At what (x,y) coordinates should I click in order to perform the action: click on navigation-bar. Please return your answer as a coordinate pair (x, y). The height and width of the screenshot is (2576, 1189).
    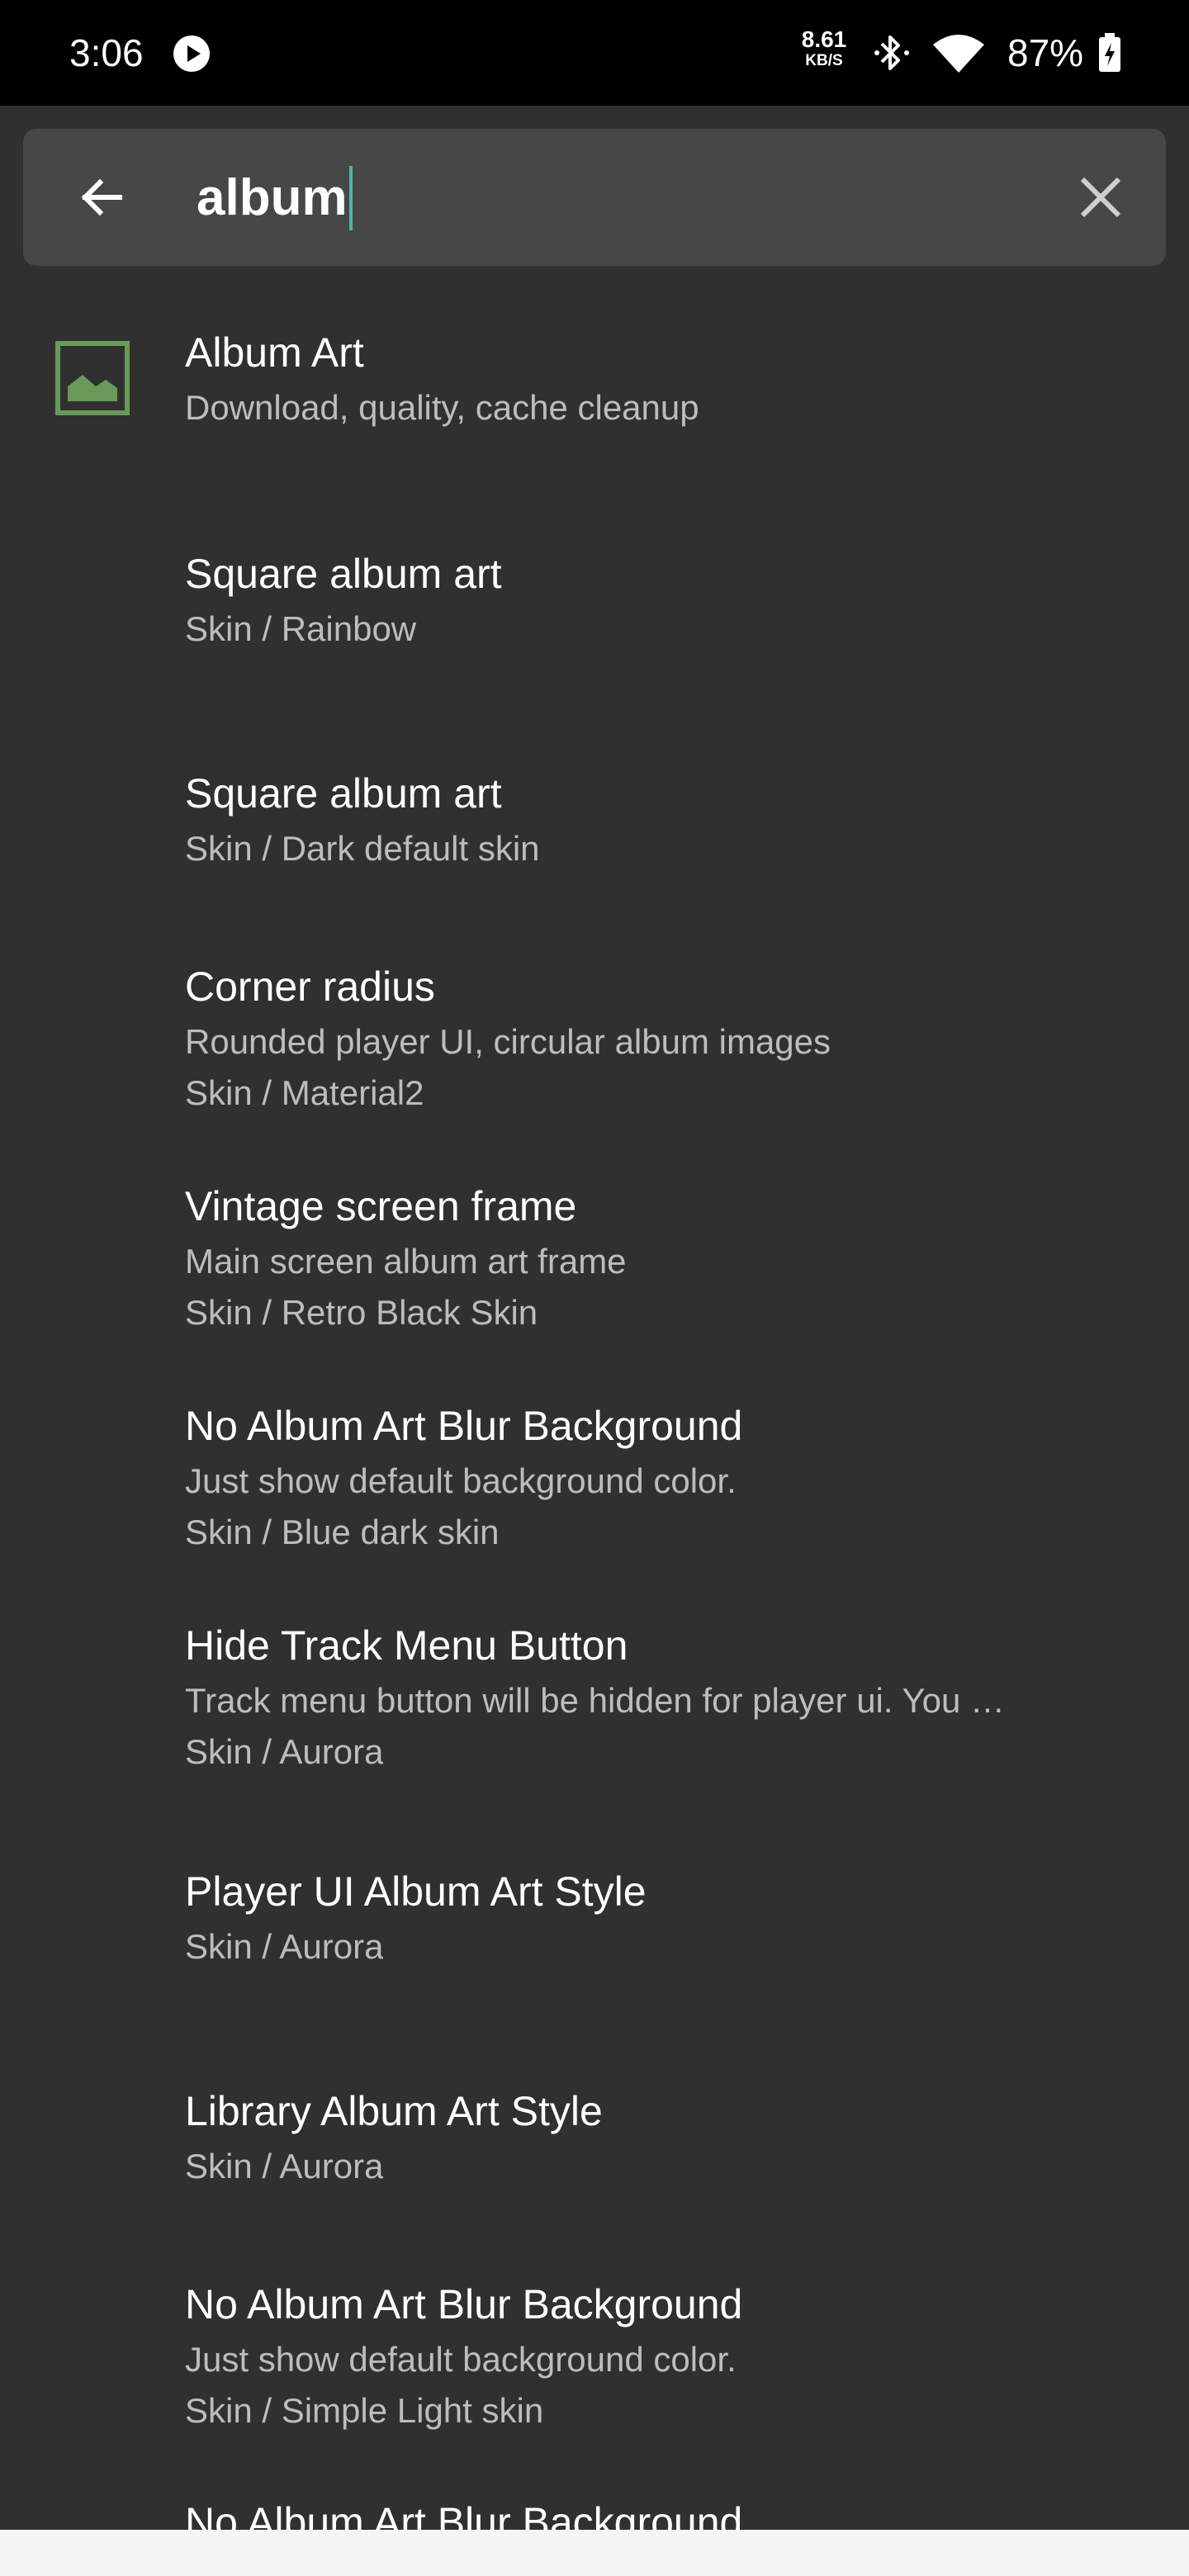
    Looking at the image, I should click on (594, 2553).